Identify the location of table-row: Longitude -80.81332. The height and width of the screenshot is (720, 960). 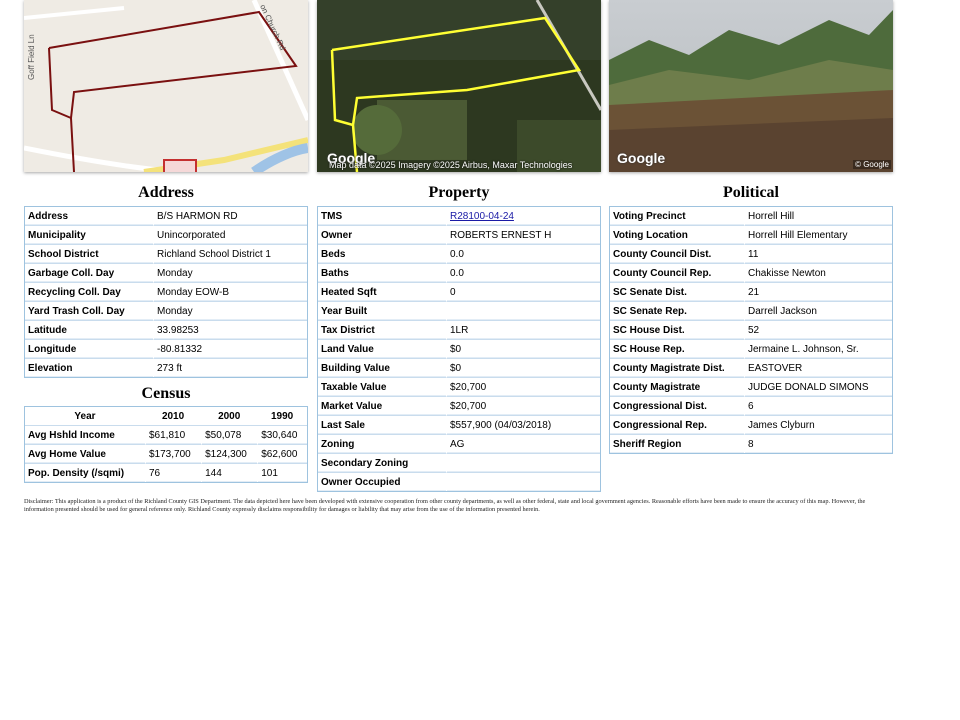
(166, 349).